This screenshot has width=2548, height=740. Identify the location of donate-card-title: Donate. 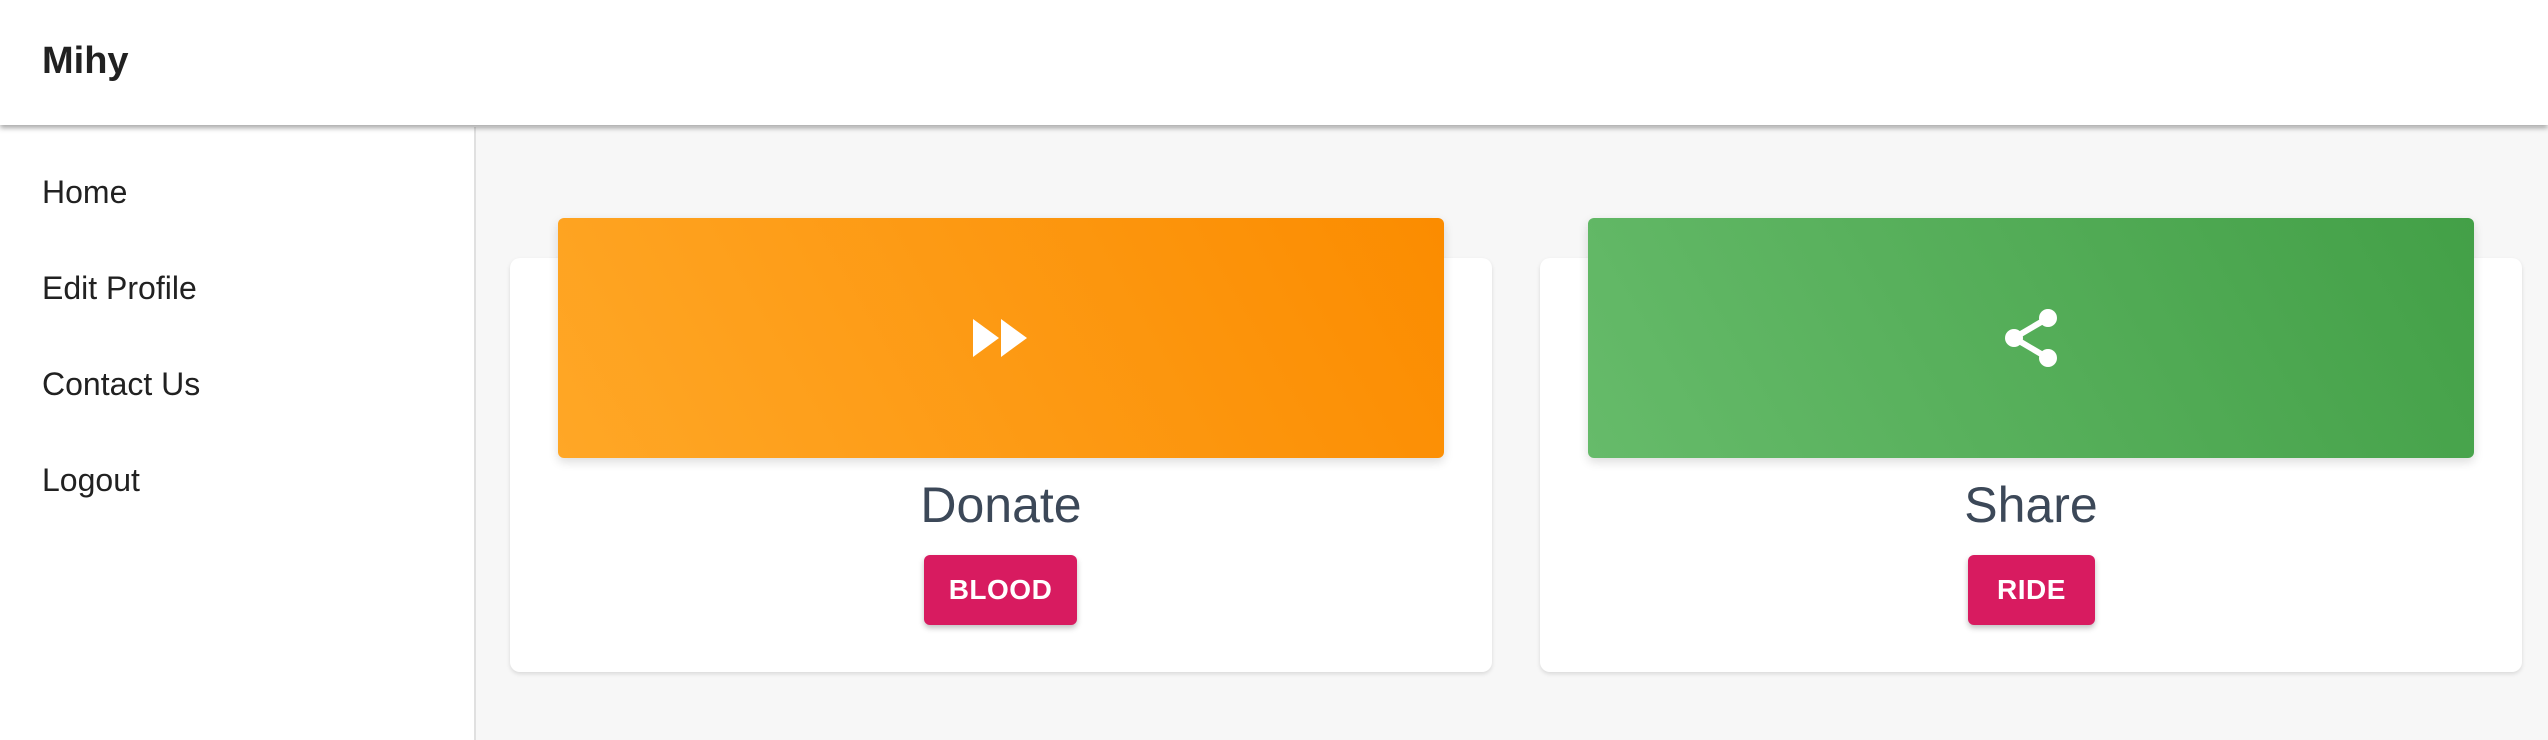
(1001, 505).